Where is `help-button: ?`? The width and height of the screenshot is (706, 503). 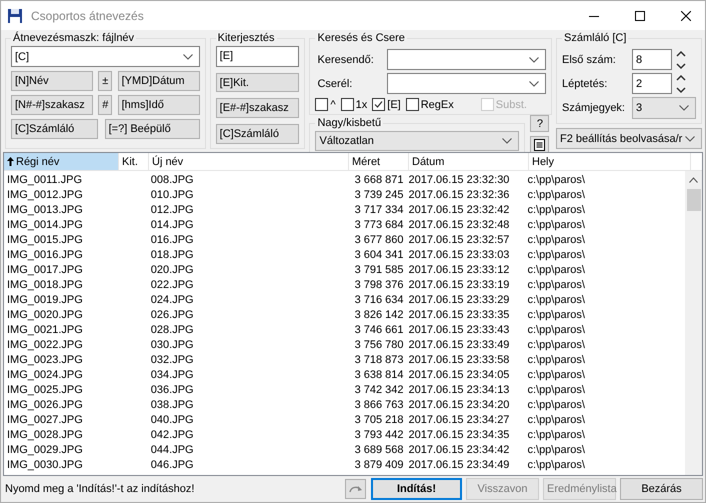
help-button: ? is located at coordinates (540, 123).